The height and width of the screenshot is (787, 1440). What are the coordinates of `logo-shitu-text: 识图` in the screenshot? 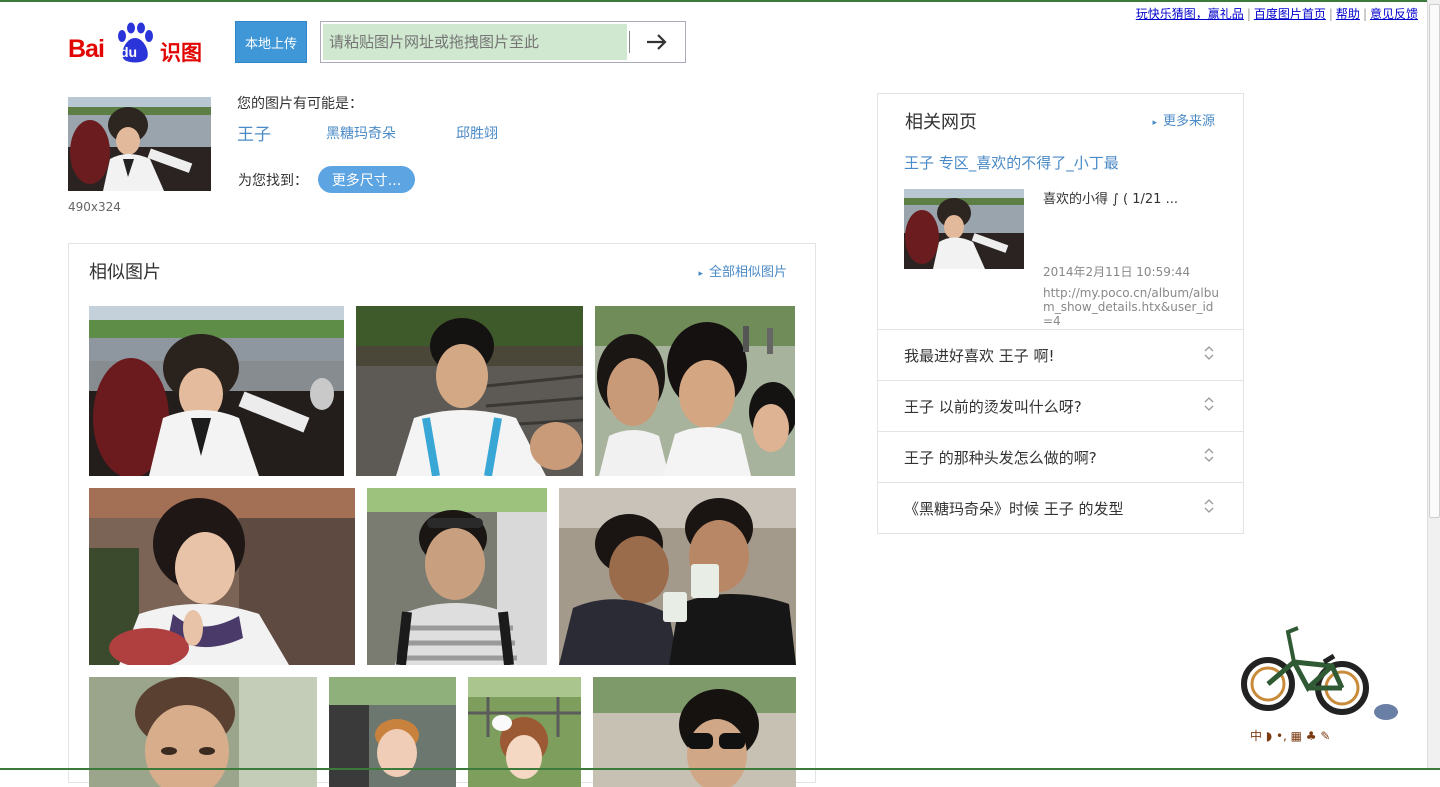 It's located at (181, 53).